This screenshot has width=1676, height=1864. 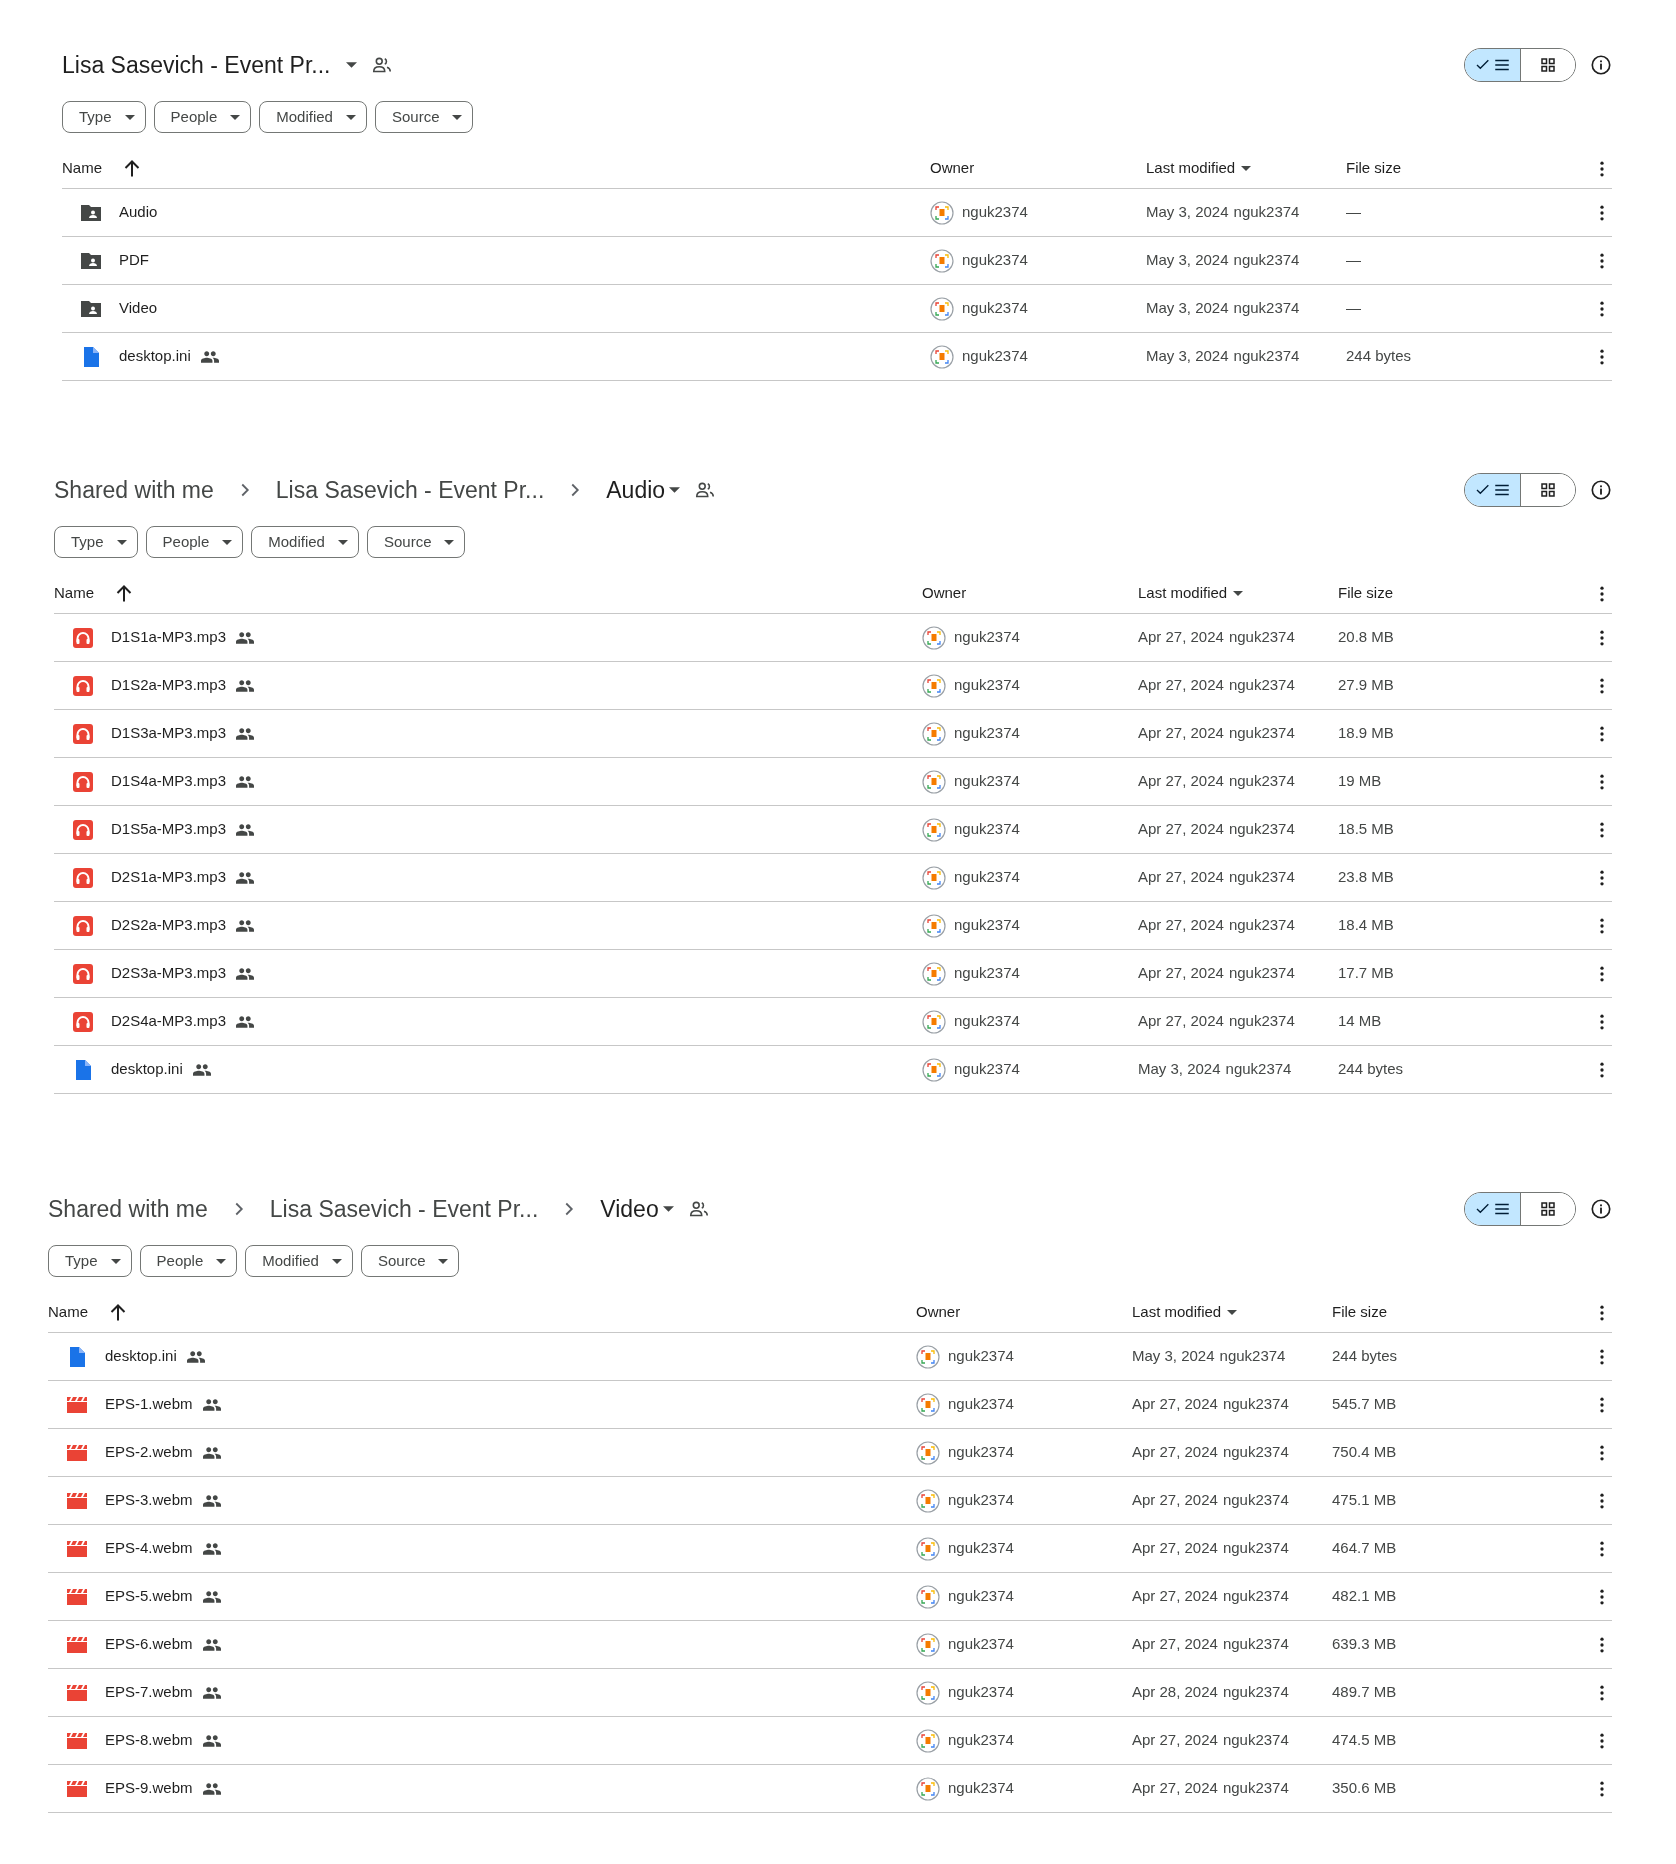 I want to click on file-name: D2S3a-MP3.mp3, so click(x=169, y=973).